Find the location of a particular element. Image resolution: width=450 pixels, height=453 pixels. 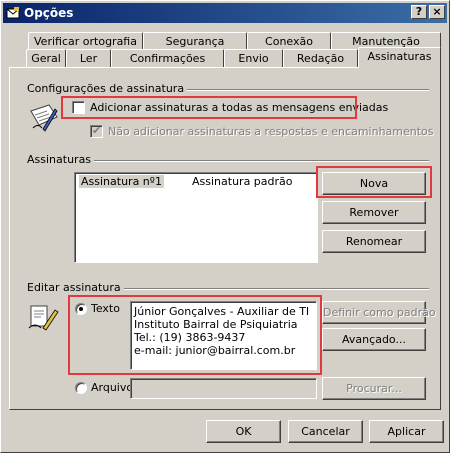

tab-confirmacoes: Confirmações is located at coordinates (167, 58).